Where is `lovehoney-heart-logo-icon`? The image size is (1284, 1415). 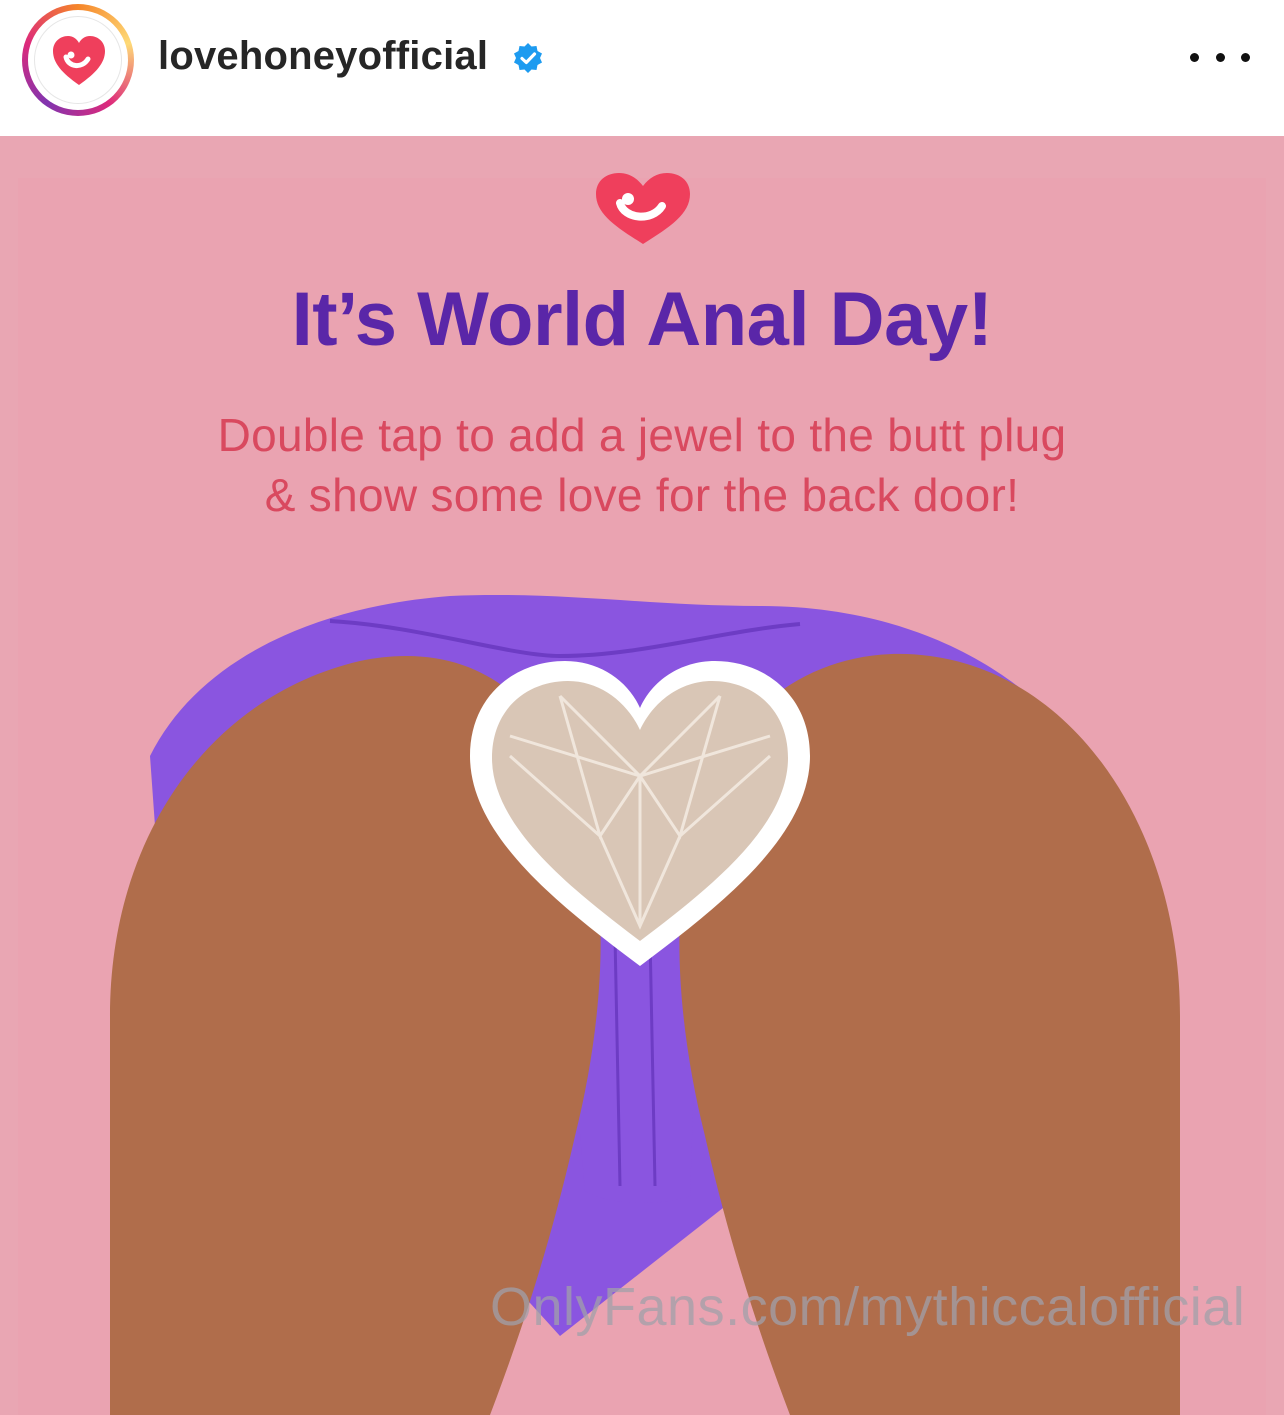
lovehoney-heart-logo-icon is located at coordinates (78, 60).